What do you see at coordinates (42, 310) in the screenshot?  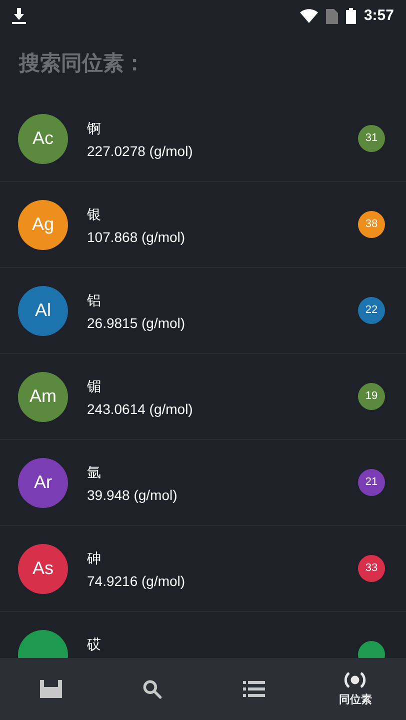 I see `element-symbol: Al` at bounding box center [42, 310].